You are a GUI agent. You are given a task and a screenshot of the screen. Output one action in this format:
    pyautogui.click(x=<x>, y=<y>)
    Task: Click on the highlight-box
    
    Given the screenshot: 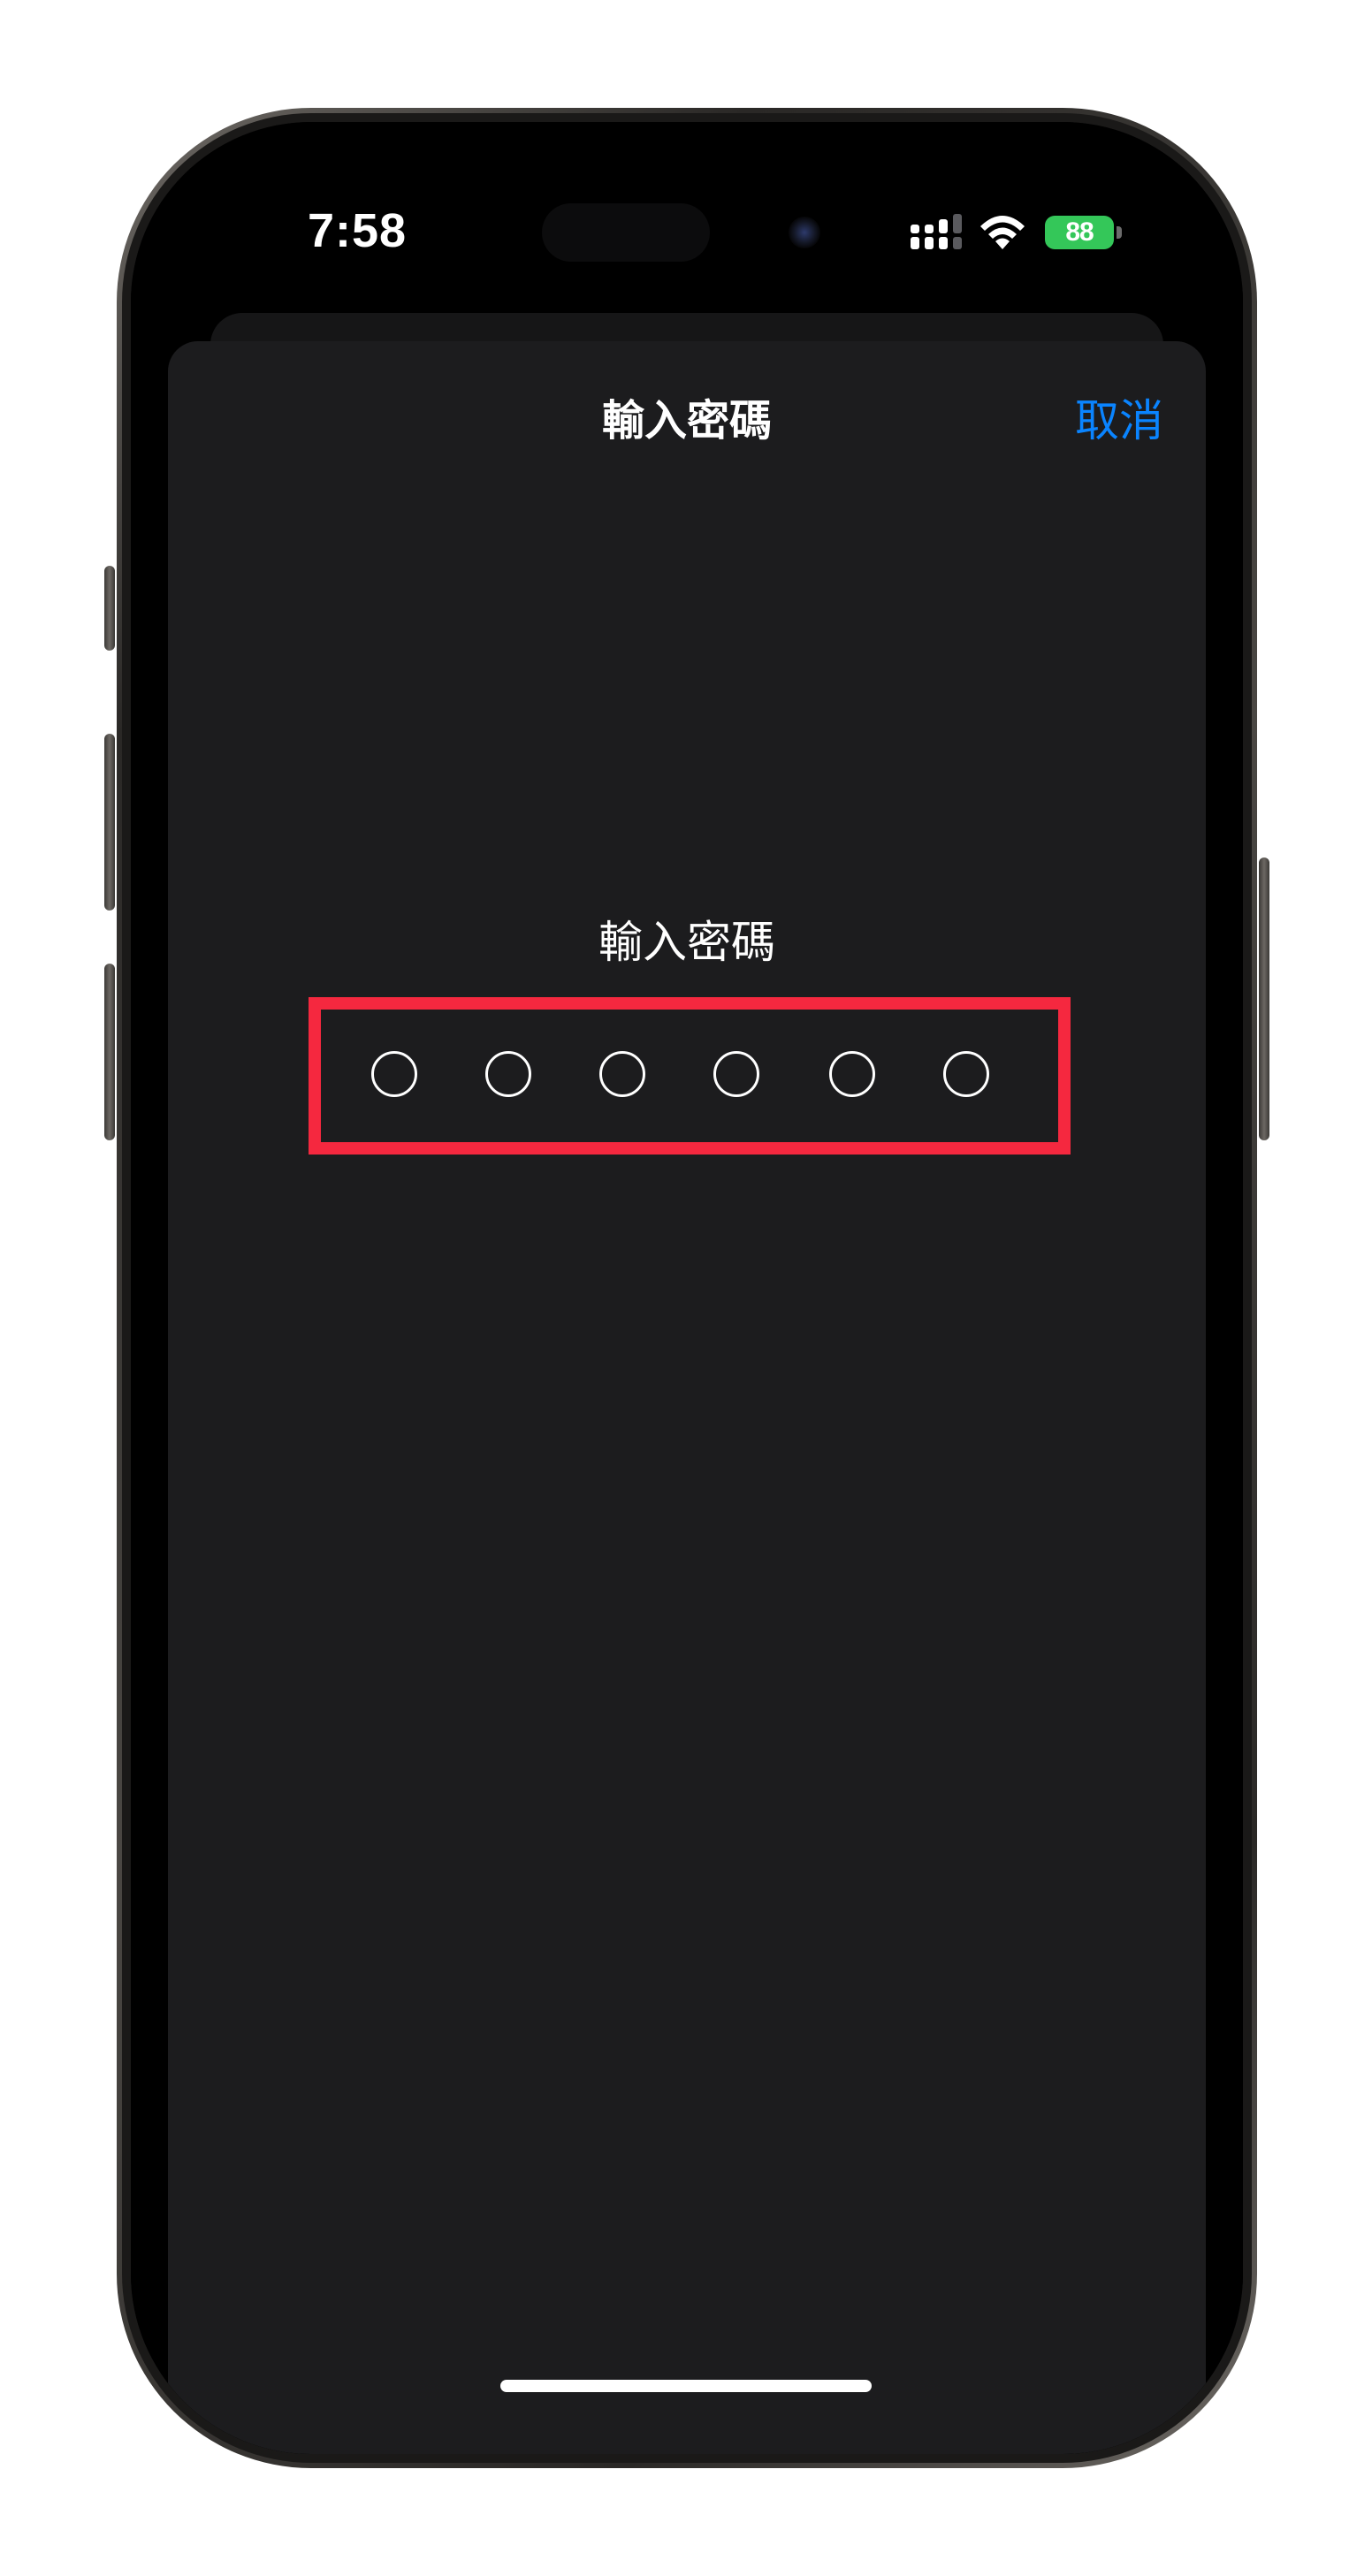 What is the action you would take?
    pyautogui.click(x=690, y=1076)
    